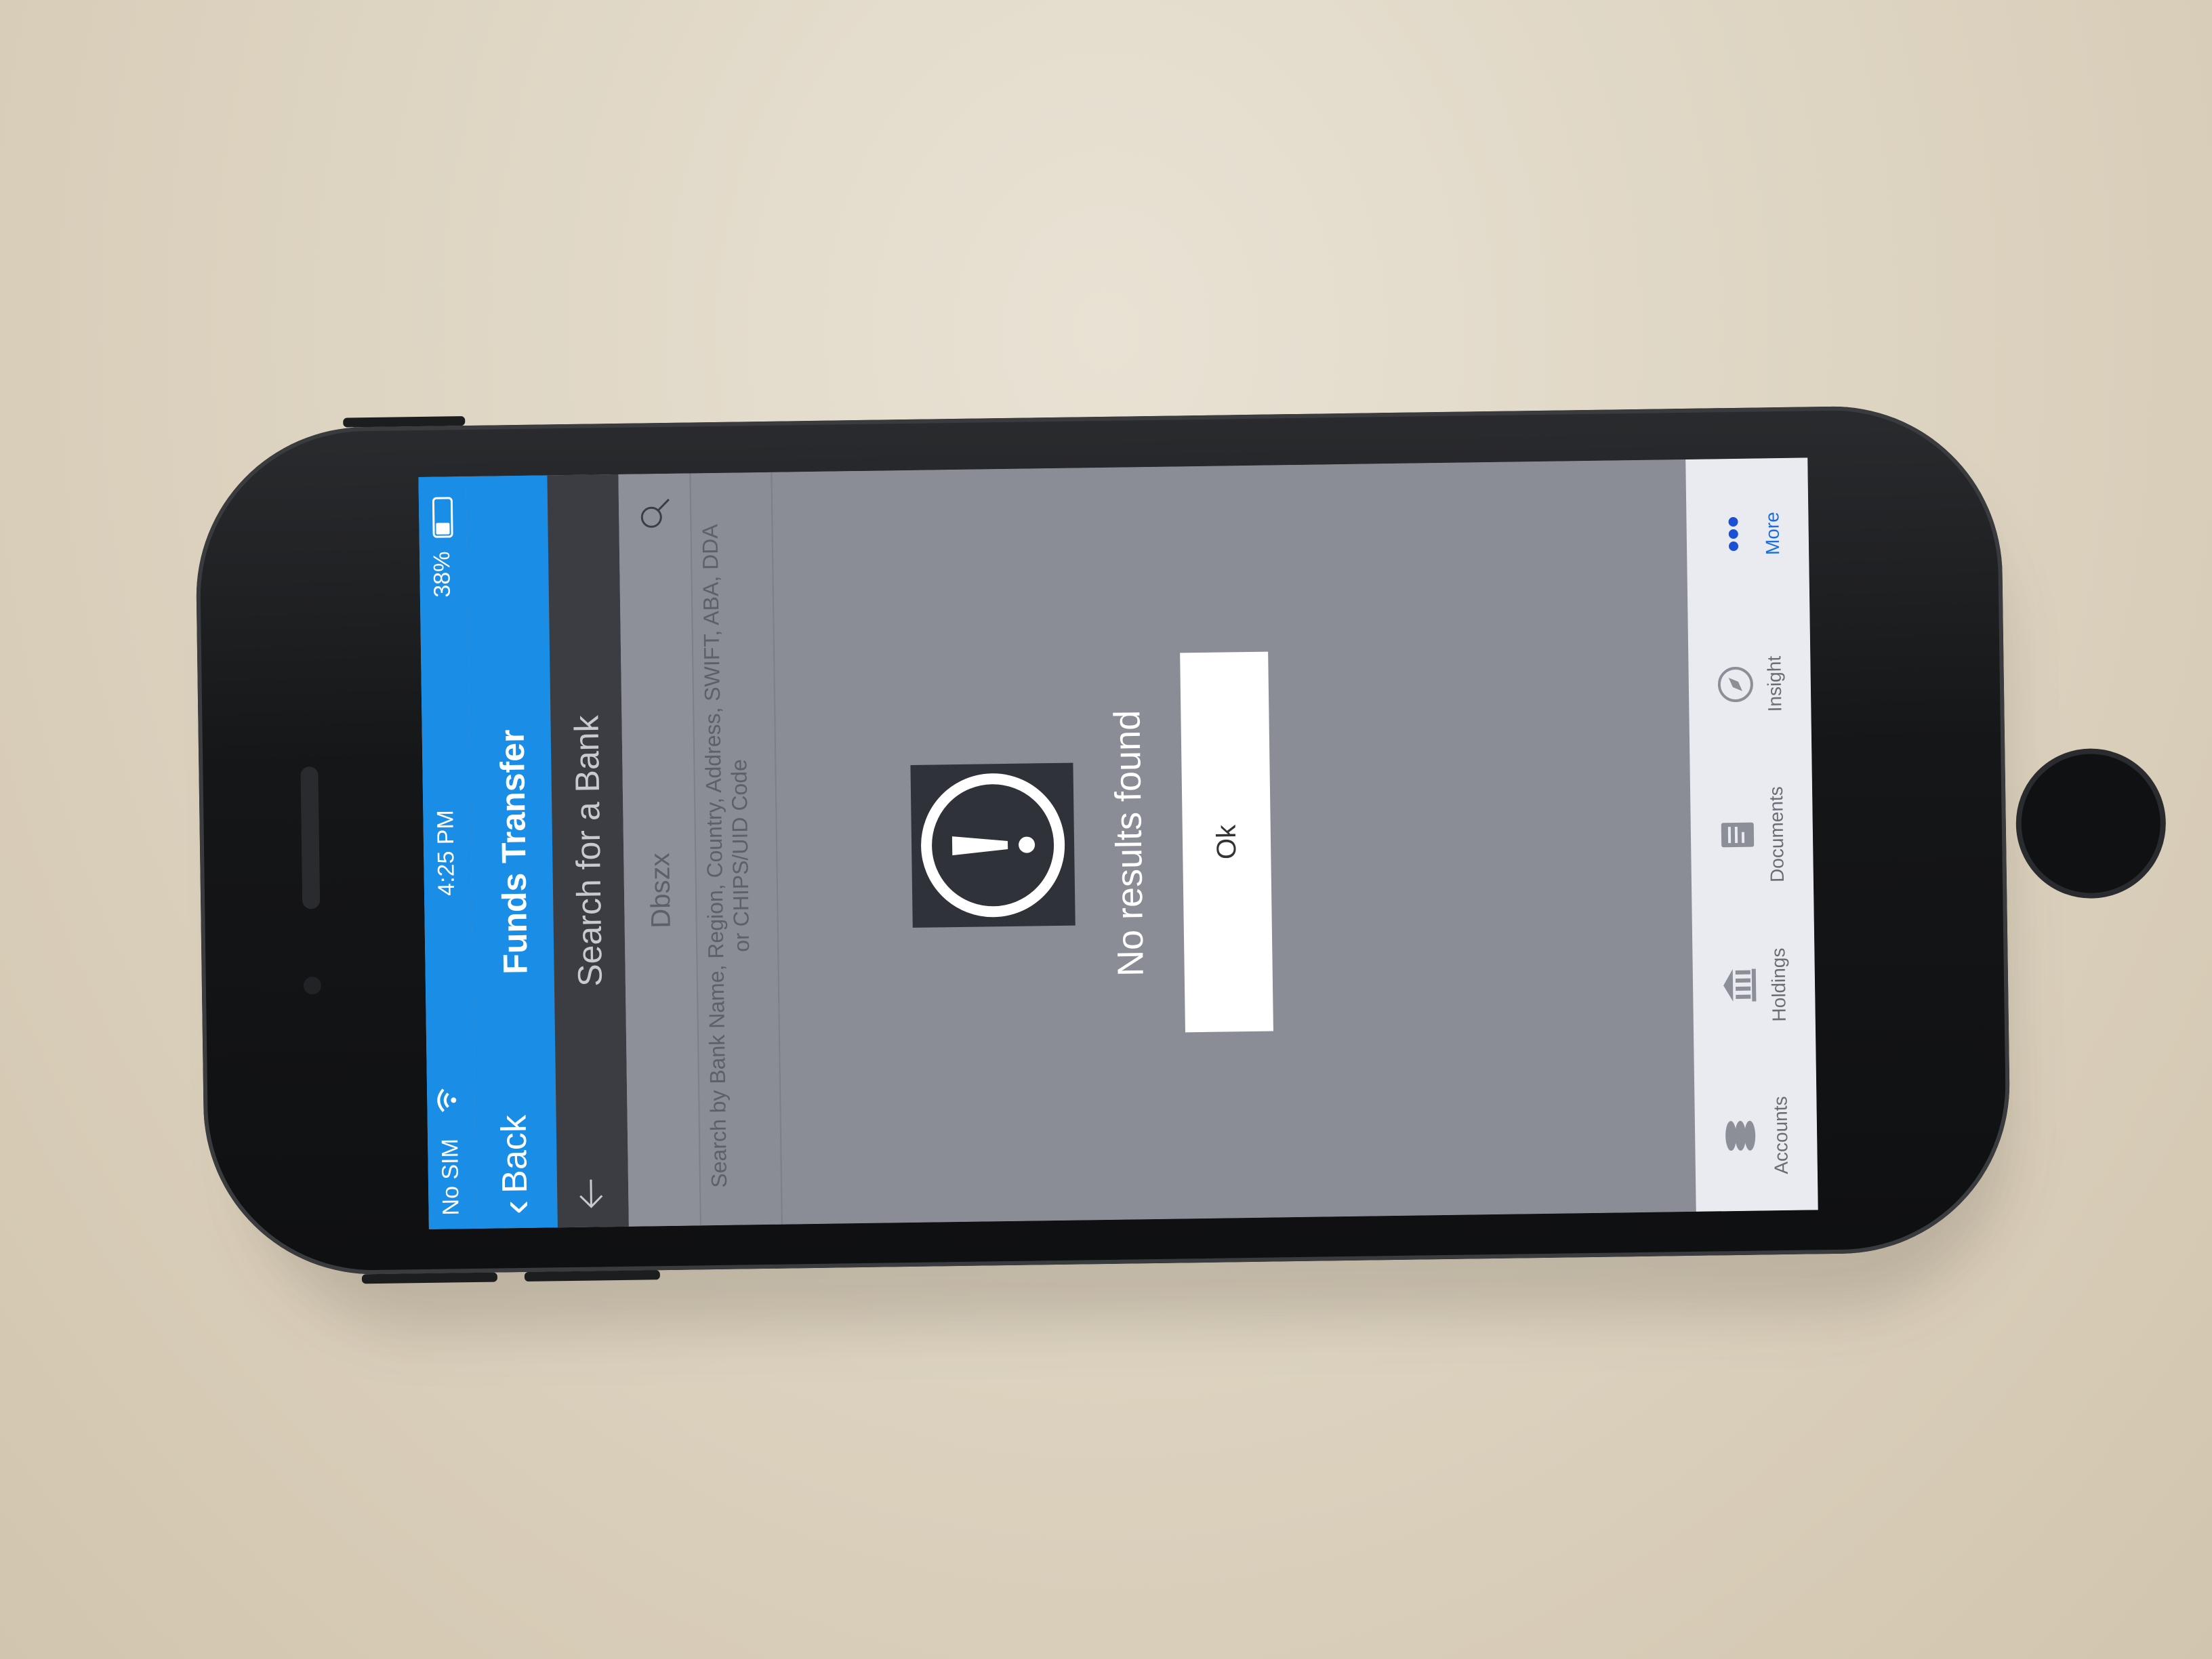 The image size is (2212, 1659). What do you see at coordinates (777, 848) in the screenshot?
I see `divider` at bounding box center [777, 848].